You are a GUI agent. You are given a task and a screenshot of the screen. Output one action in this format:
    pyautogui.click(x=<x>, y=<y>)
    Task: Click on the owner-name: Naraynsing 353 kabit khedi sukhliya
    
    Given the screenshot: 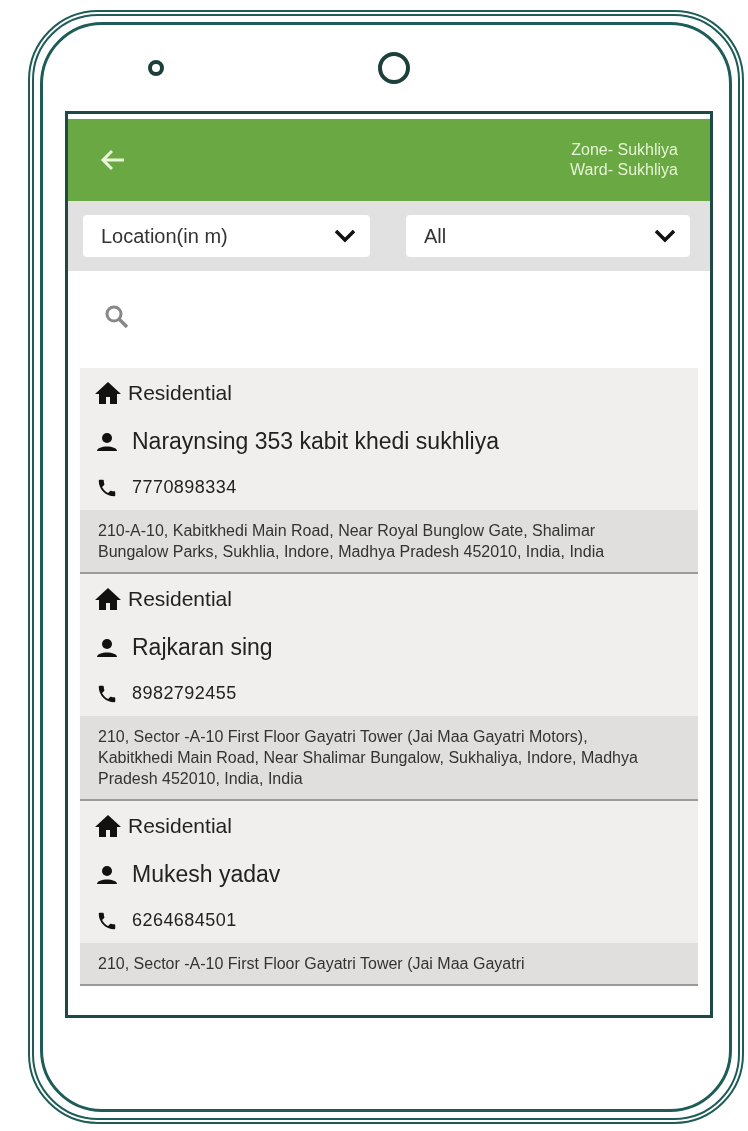 What is the action you would take?
    pyautogui.click(x=315, y=442)
    